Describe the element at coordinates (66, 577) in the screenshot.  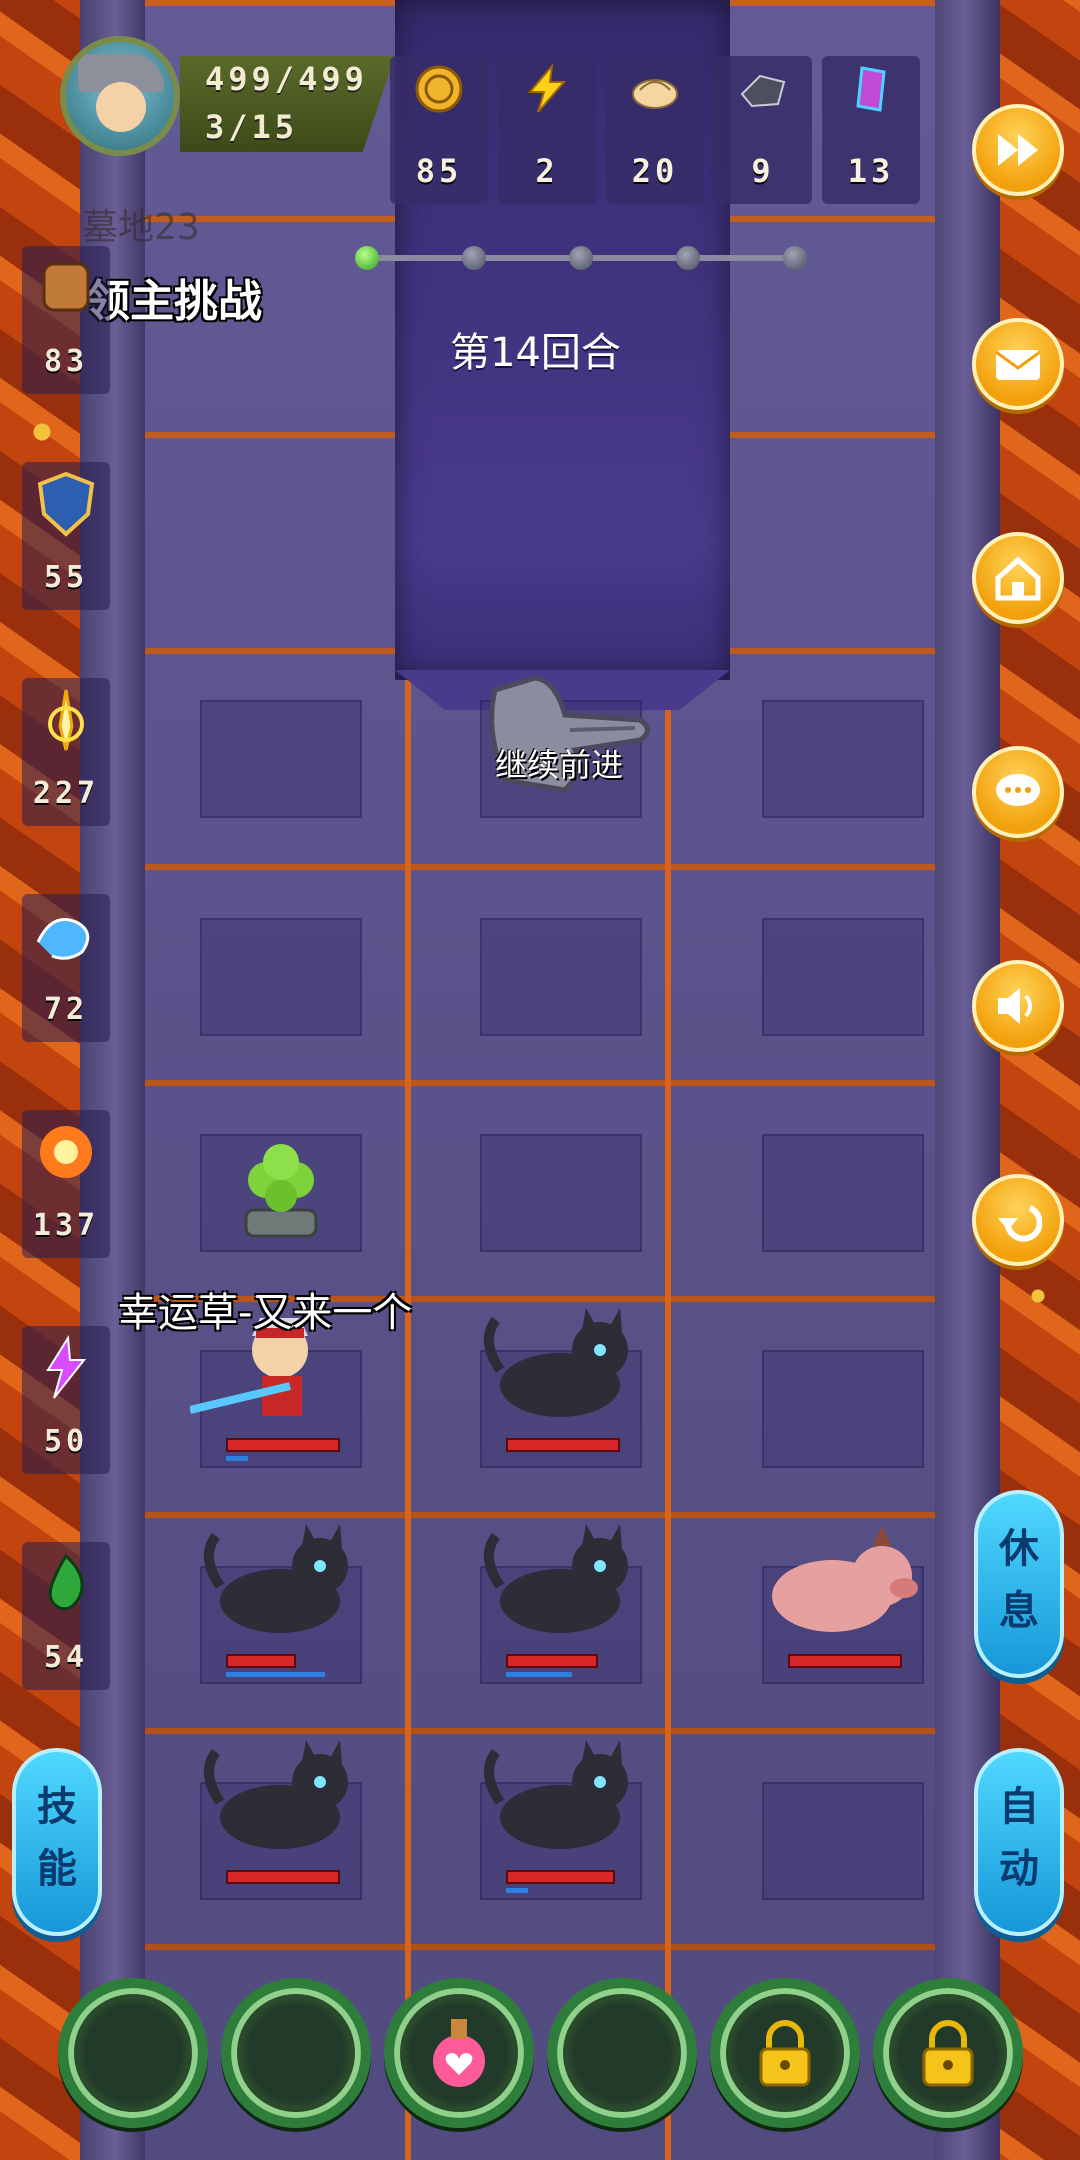
I see `stat-value: 55` at that location.